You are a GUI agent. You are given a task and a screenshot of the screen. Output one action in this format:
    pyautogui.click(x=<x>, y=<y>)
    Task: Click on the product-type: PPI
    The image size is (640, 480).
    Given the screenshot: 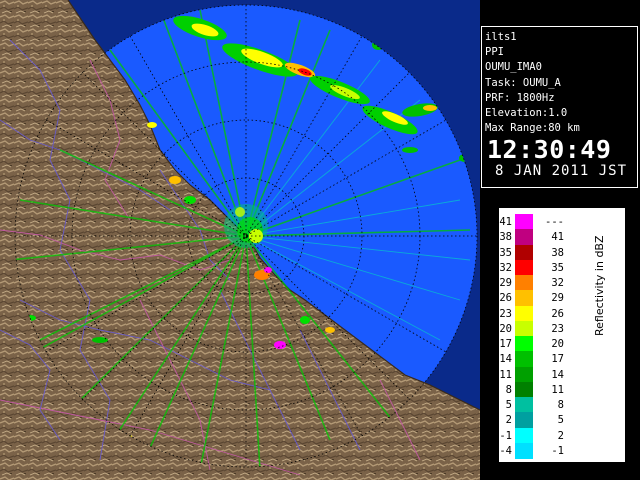 What is the action you would take?
    pyautogui.click(x=494, y=52)
    